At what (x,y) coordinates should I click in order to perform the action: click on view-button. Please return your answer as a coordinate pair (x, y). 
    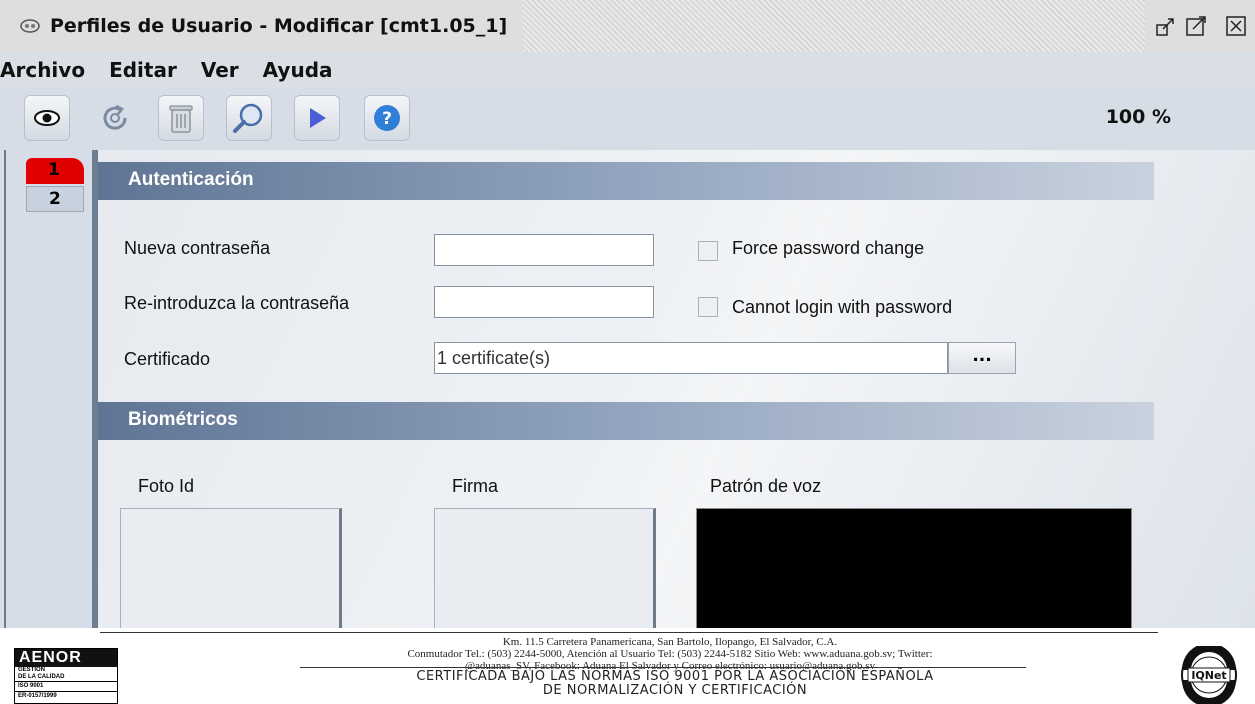
    Looking at the image, I should click on (47, 118).